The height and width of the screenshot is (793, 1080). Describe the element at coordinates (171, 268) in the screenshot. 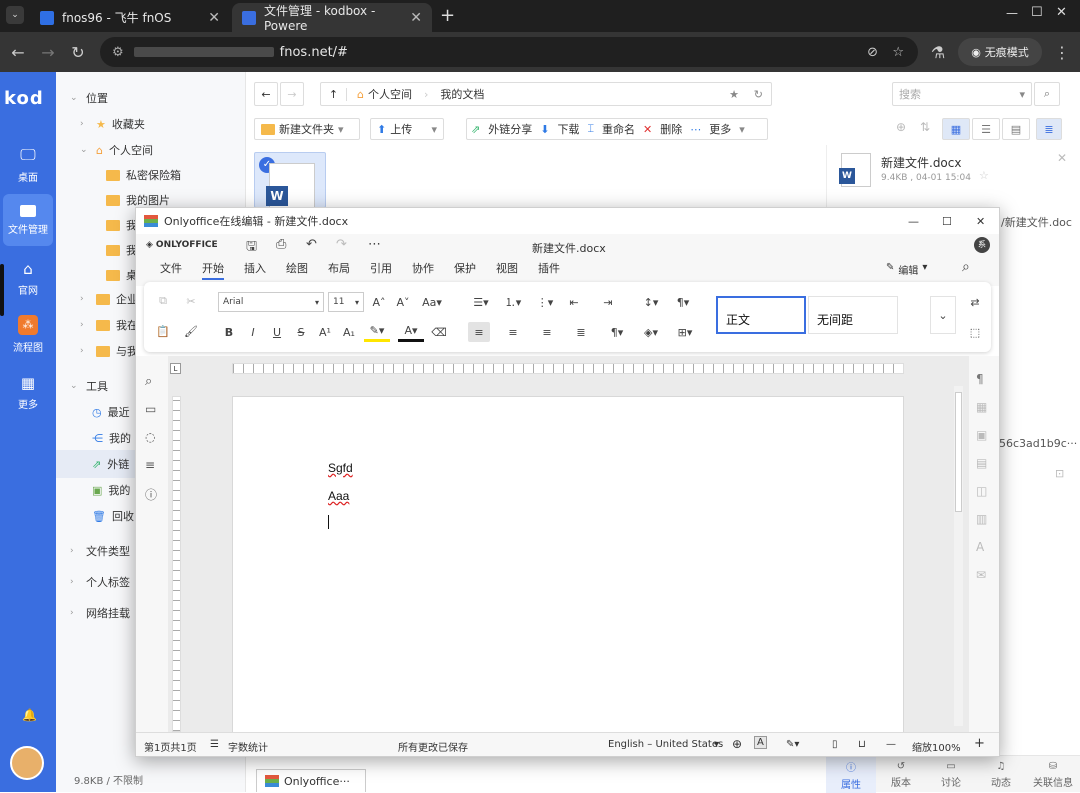

I see `menu-file: 文件` at that location.